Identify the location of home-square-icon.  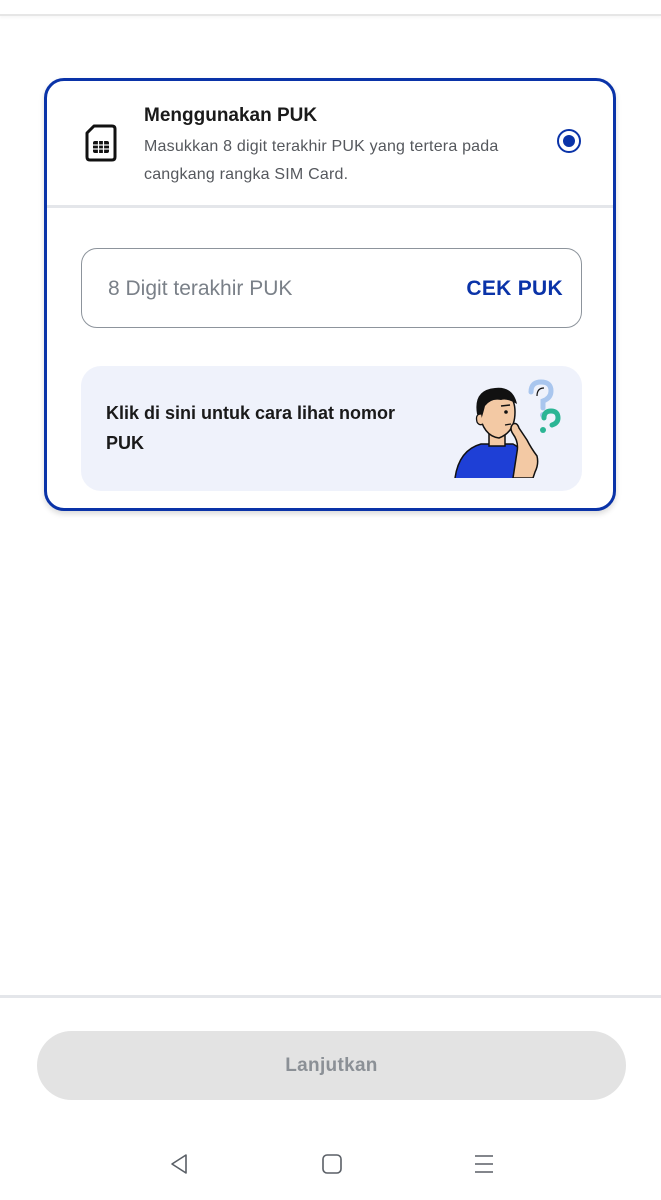
(332, 1164).